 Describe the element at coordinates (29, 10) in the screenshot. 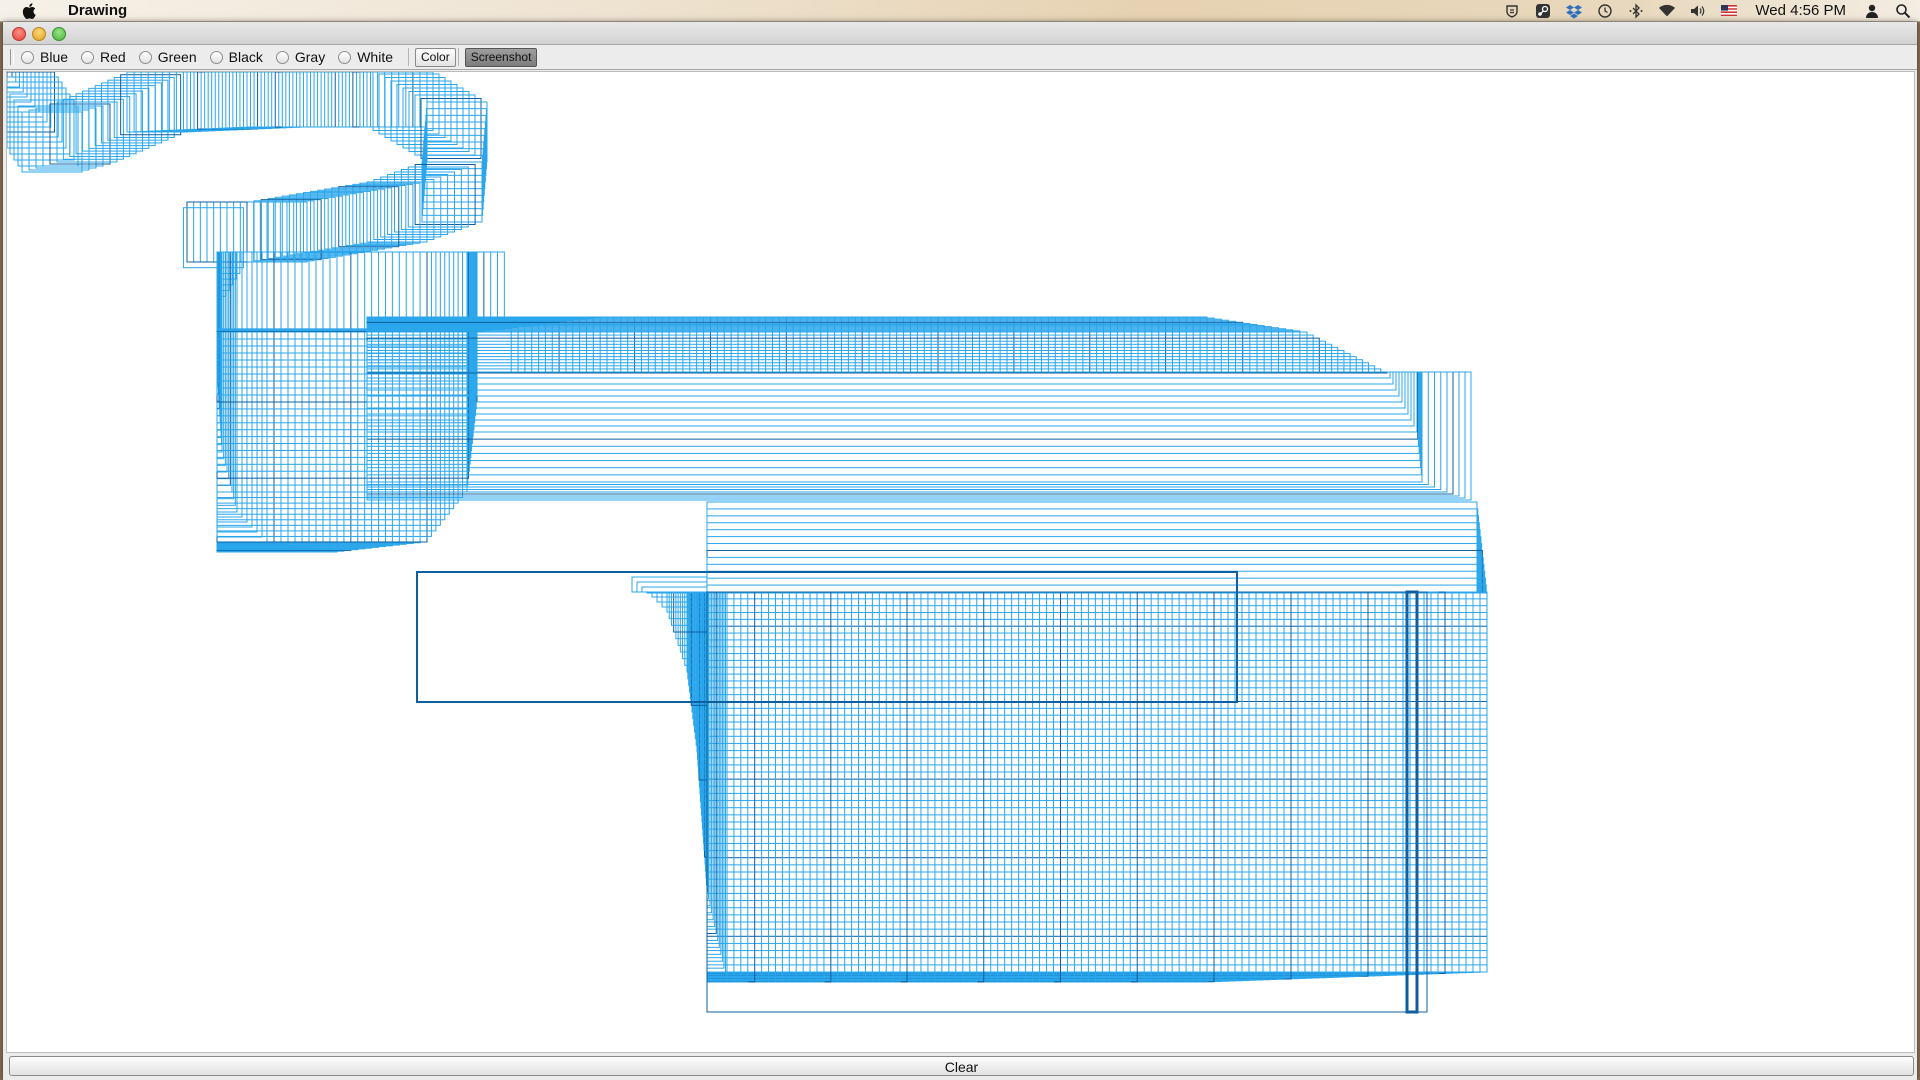

I see `apple-menu-icon` at that location.